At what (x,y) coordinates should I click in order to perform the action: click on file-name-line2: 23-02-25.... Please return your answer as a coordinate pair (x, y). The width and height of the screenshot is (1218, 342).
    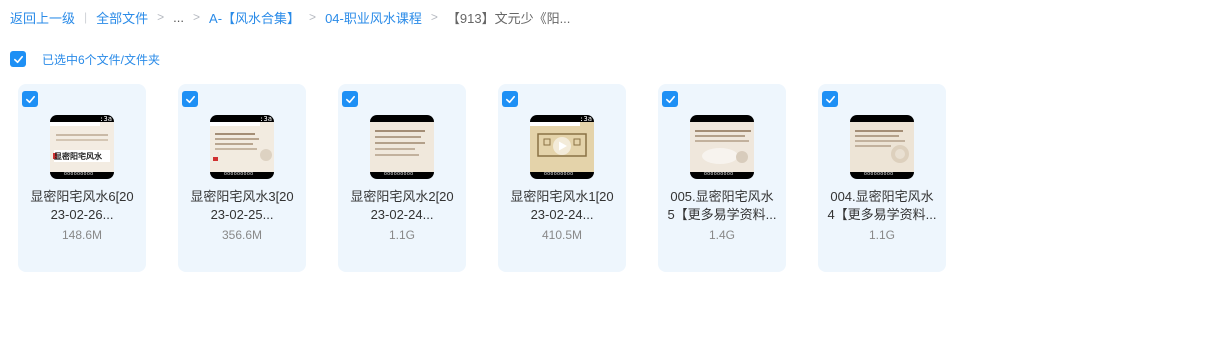
    Looking at the image, I should click on (242, 214).